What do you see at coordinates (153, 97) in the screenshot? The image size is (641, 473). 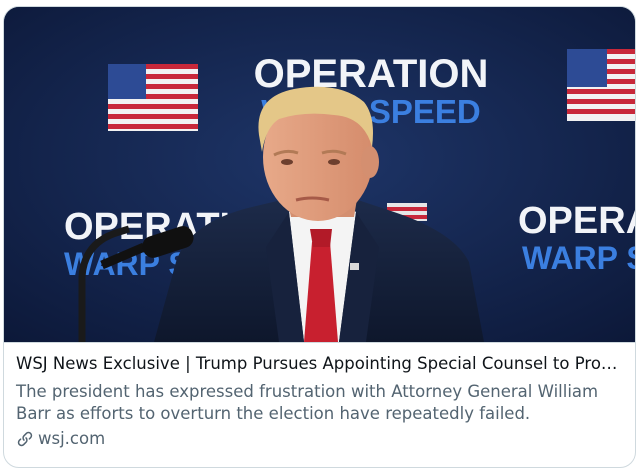 I see `flag-left-icon` at bounding box center [153, 97].